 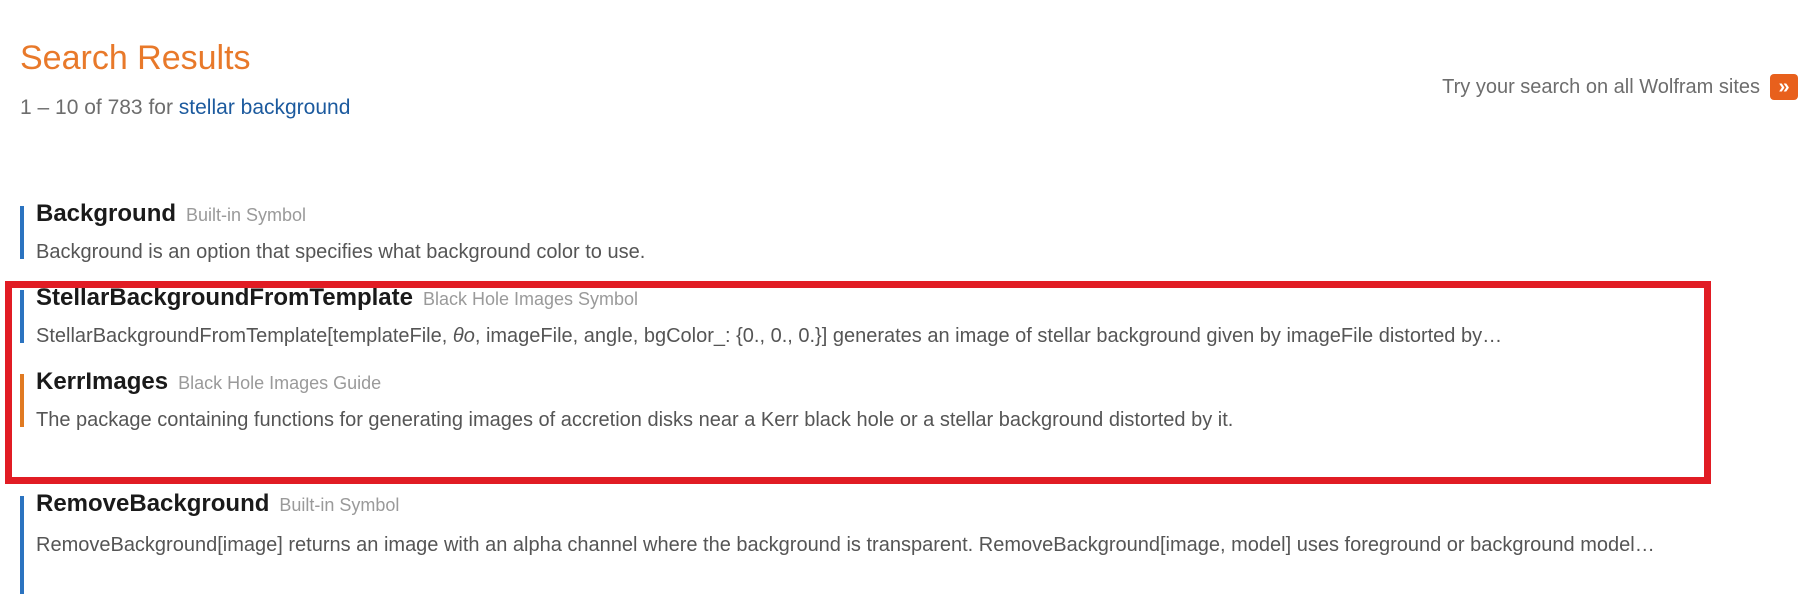 What do you see at coordinates (106, 214) in the screenshot?
I see `result-title-link: Background` at bounding box center [106, 214].